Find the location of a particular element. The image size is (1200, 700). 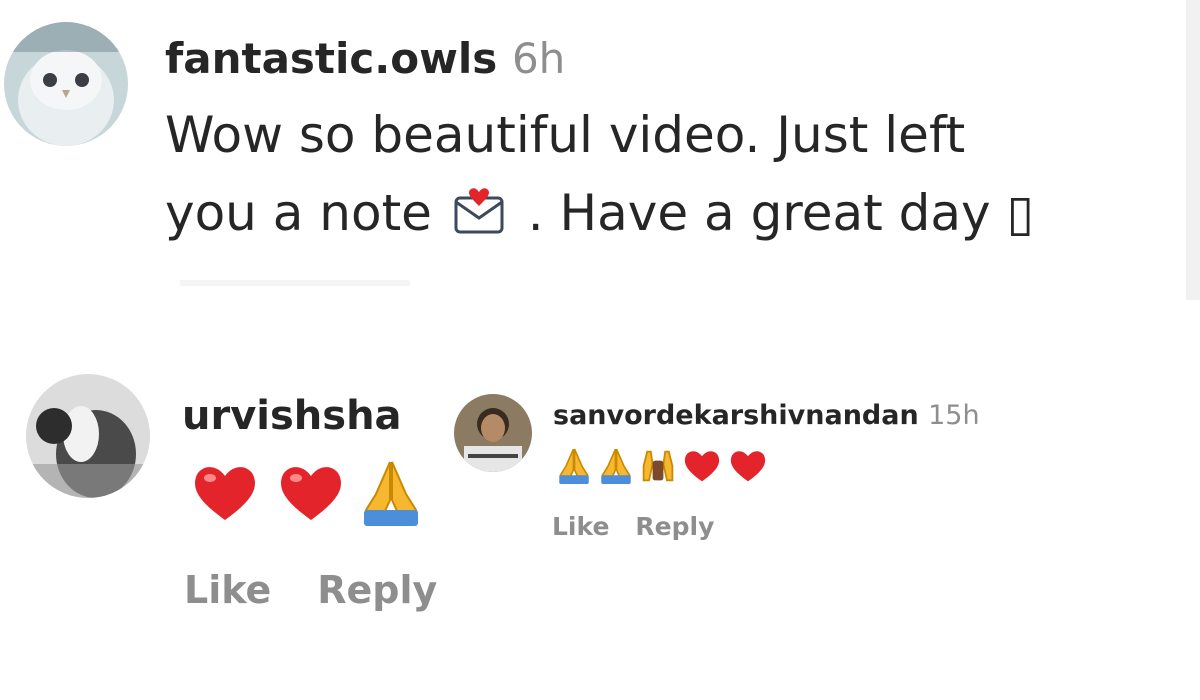

comment-sanvordekarshivnandan: sanvordekarshivnandan 15h Like Reply is located at coordinates (710, 474).